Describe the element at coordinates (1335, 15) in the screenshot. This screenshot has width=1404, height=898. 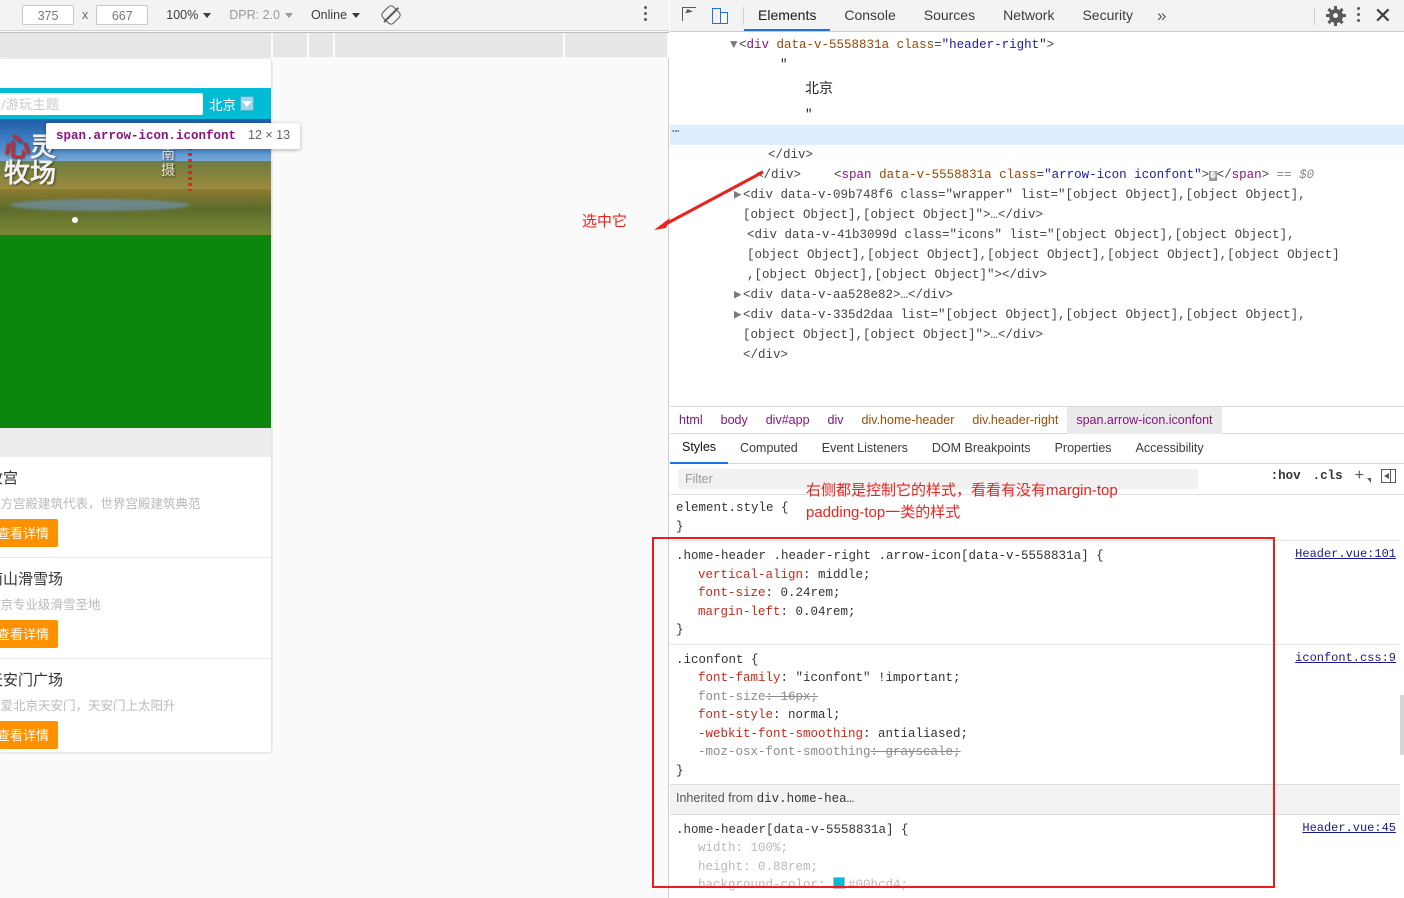
I see `gear-icon` at that location.